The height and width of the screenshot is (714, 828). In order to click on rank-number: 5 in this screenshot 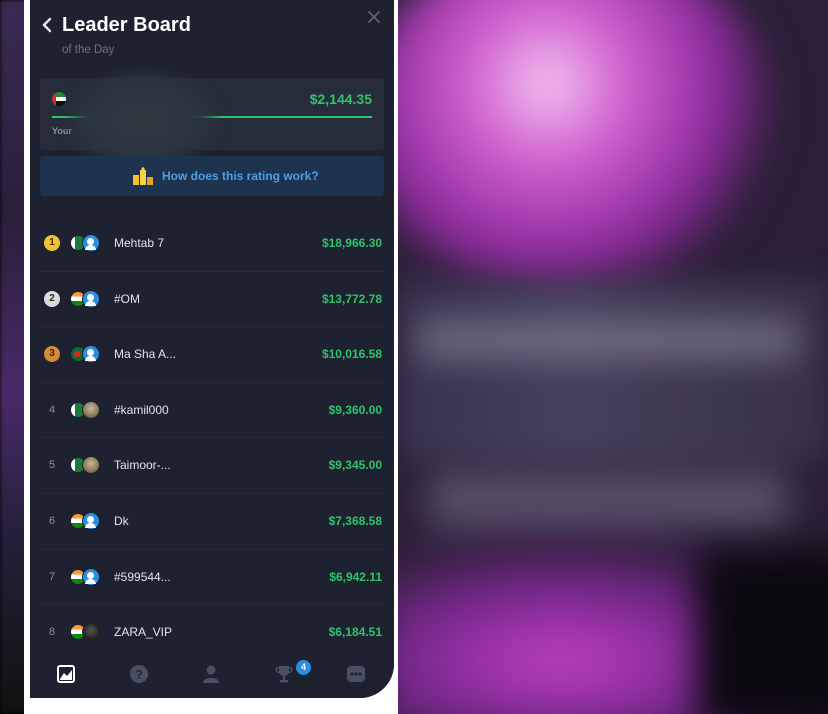, I will do `click(52, 465)`.